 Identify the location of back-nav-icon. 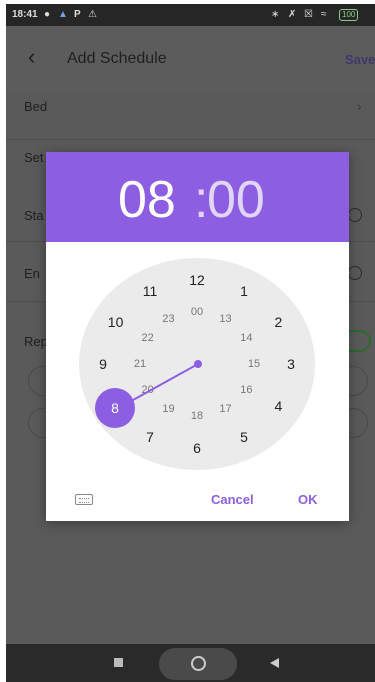
(274, 663).